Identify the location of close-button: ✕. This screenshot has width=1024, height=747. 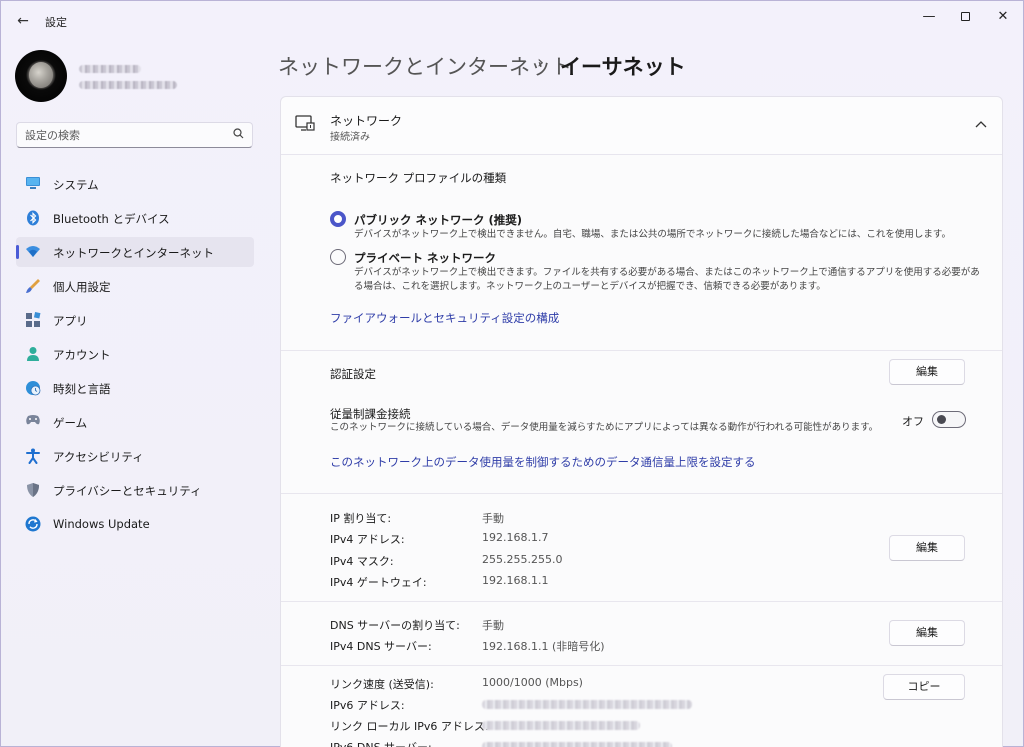
(1003, 17).